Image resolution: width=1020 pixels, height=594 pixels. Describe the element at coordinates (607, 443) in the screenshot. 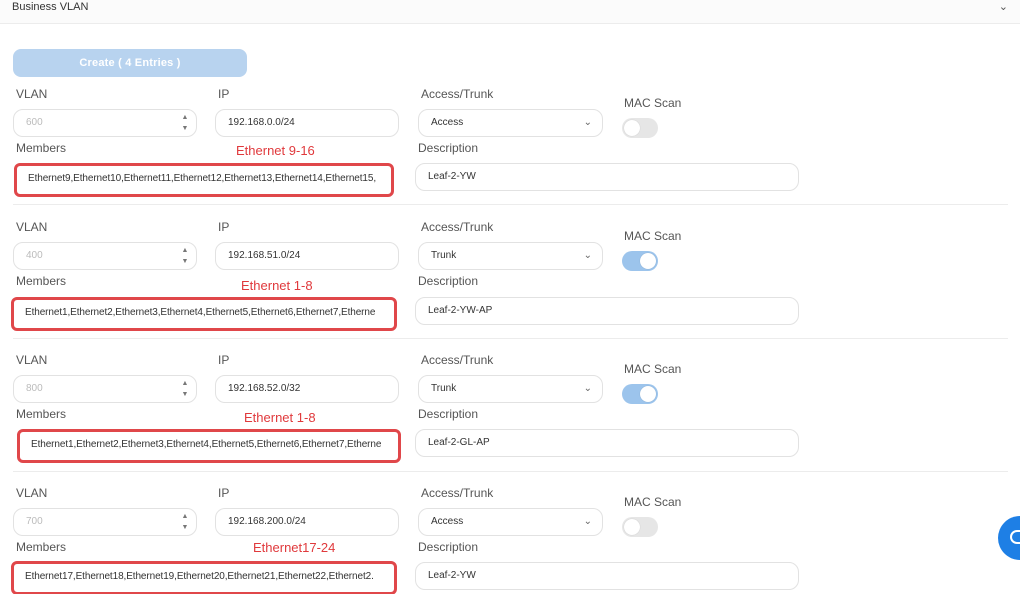

I see `description-input: Leaf-2-GL-AP` at that location.